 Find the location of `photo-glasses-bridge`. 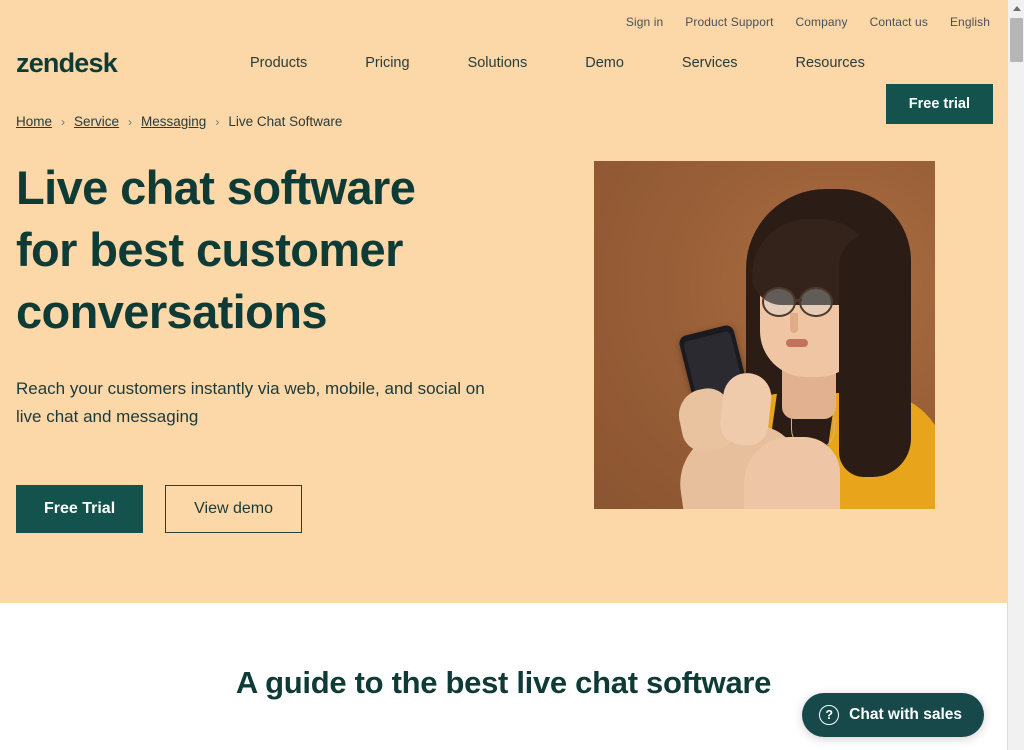

photo-glasses-bridge is located at coordinates (798, 300).